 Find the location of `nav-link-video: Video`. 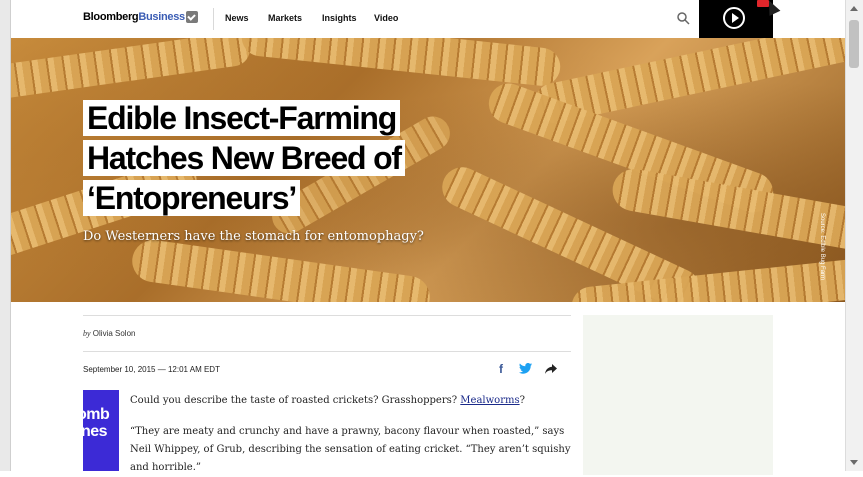

nav-link-video: Video is located at coordinates (386, 18).